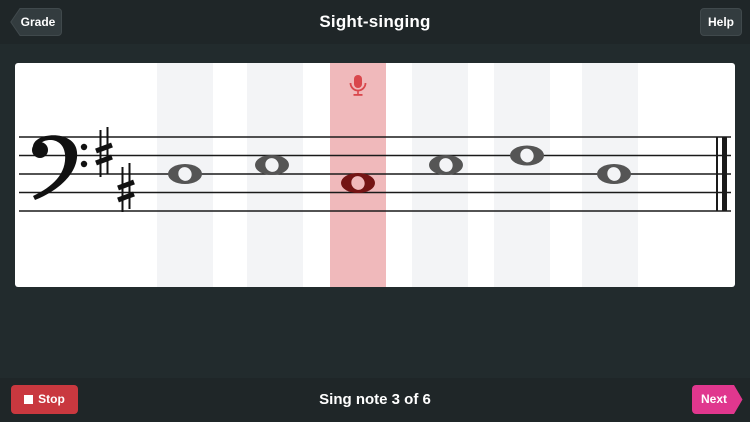 This screenshot has width=750, height=422. What do you see at coordinates (60, 167) in the screenshot?
I see `bass-clef-icon` at bounding box center [60, 167].